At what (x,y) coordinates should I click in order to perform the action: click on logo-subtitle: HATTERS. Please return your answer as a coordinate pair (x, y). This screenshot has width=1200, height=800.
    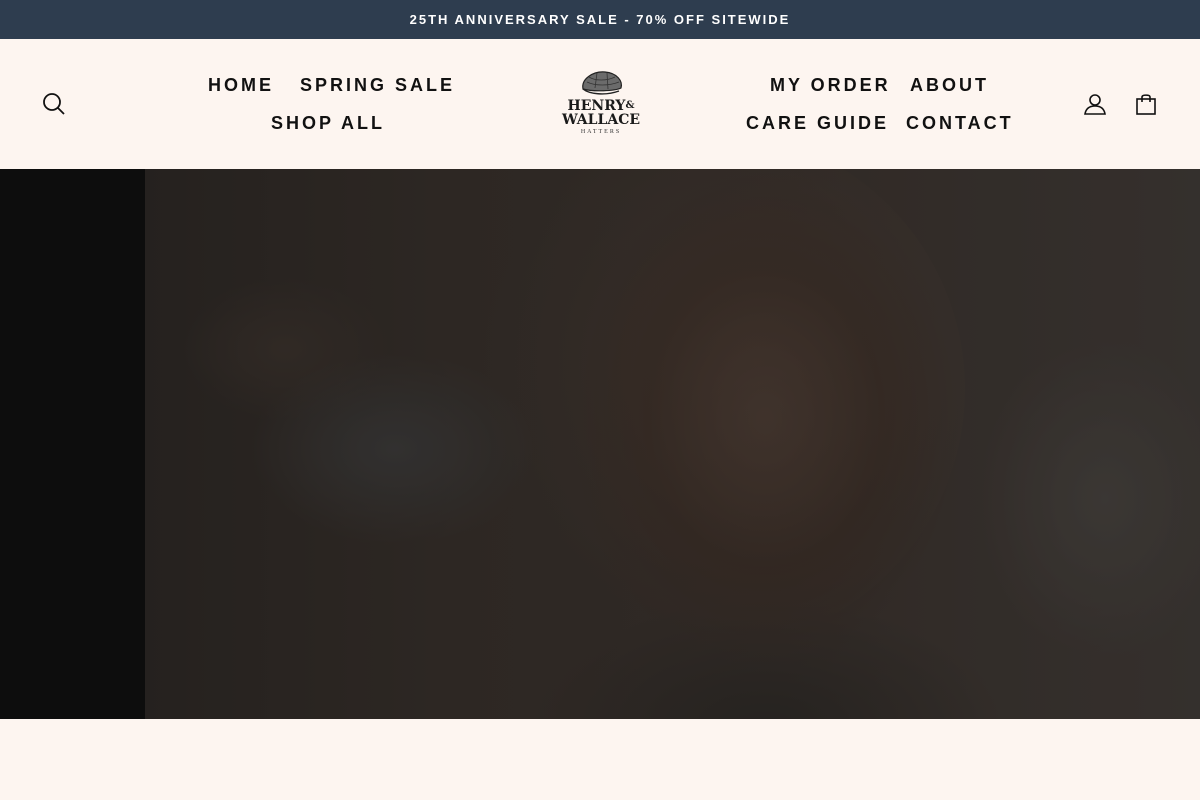
    Looking at the image, I should click on (601, 132).